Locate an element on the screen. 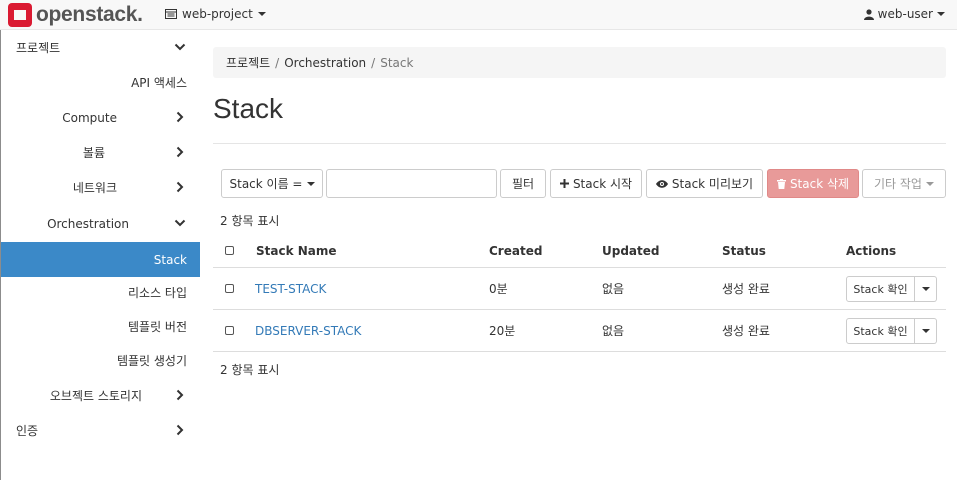  column-header-status: Status is located at coordinates (744, 250).